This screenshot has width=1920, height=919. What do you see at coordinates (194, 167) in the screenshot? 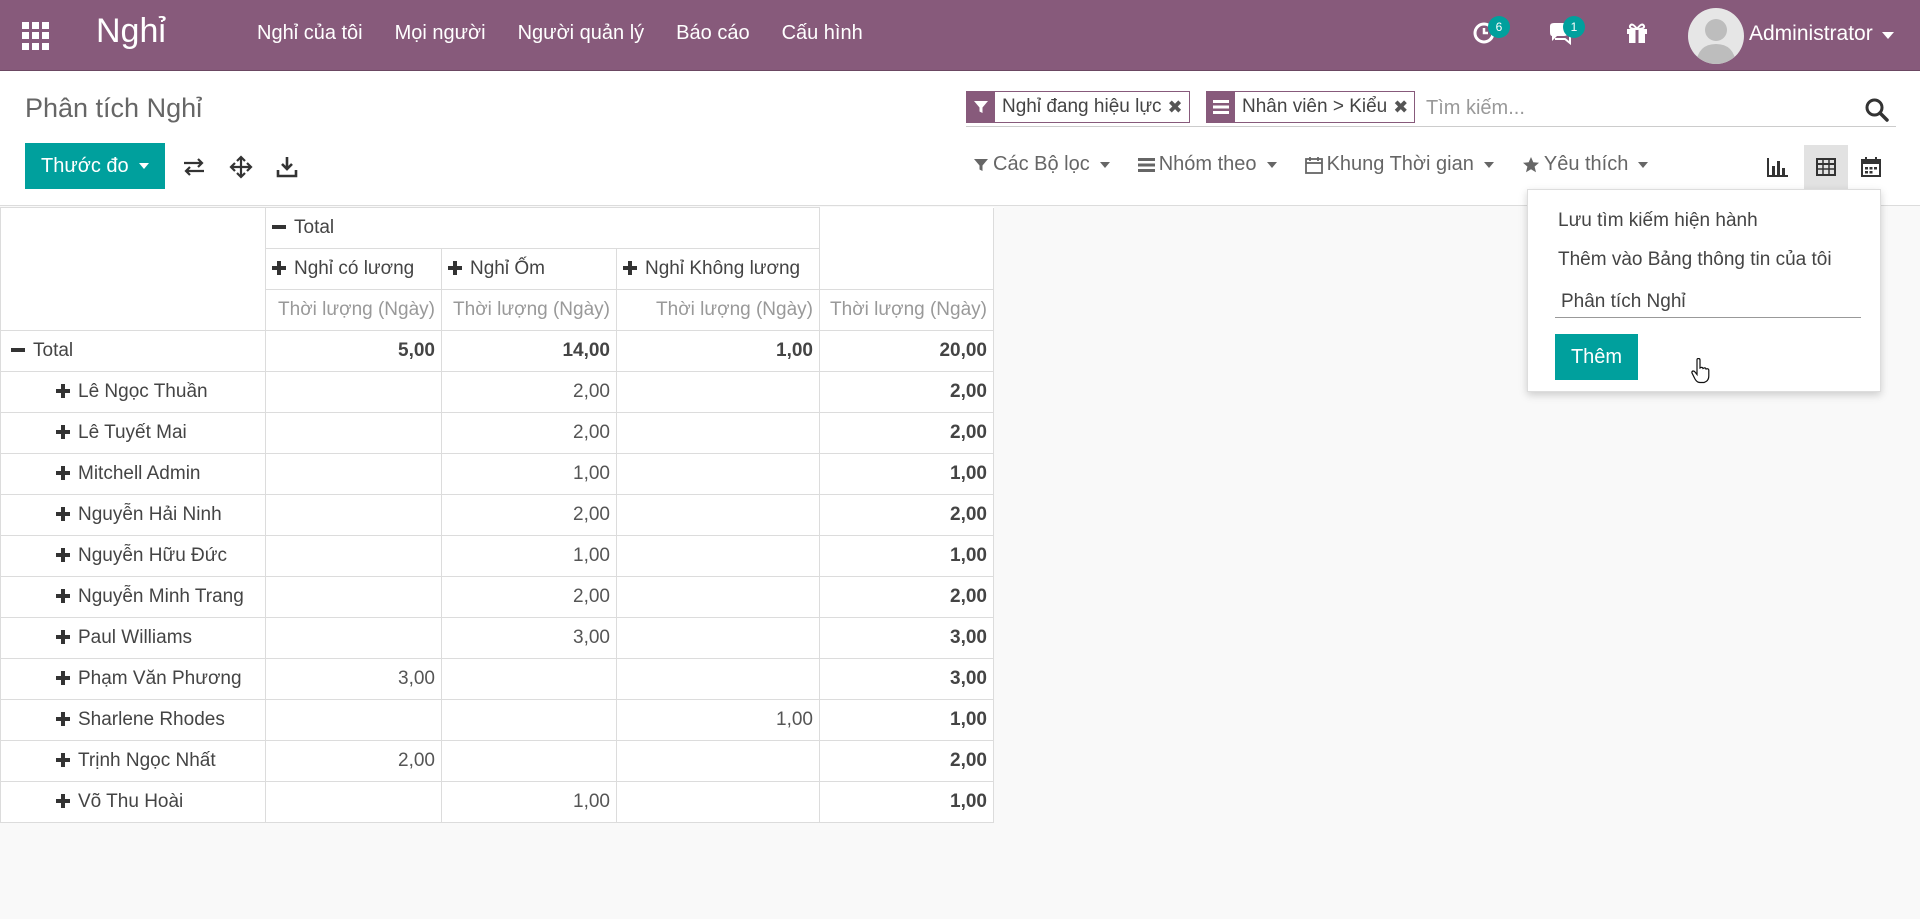
I see `flip-axis-icon` at bounding box center [194, 167].